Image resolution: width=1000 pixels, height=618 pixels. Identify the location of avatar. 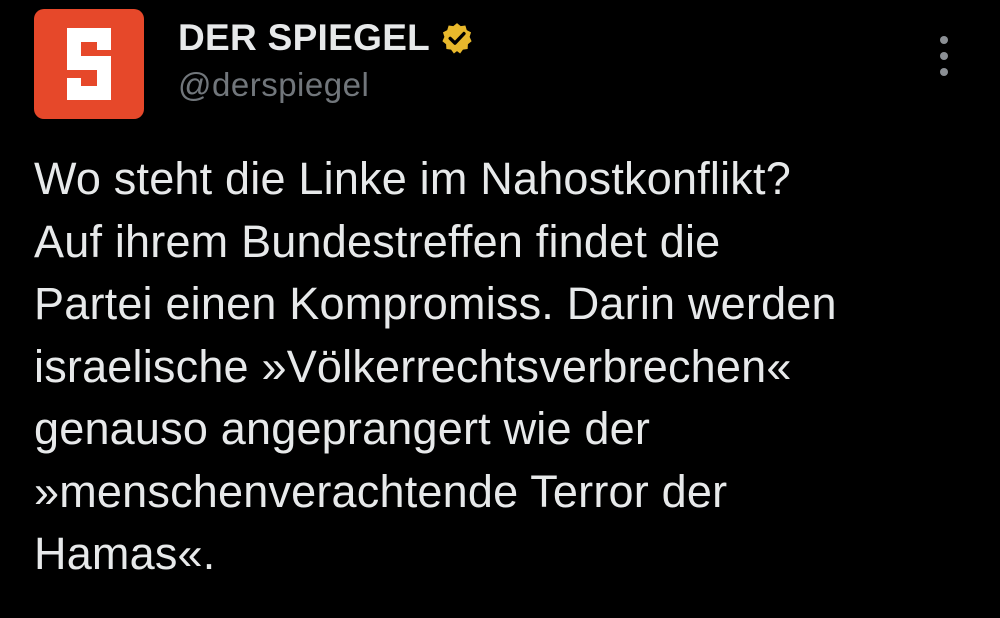
(89, 64).